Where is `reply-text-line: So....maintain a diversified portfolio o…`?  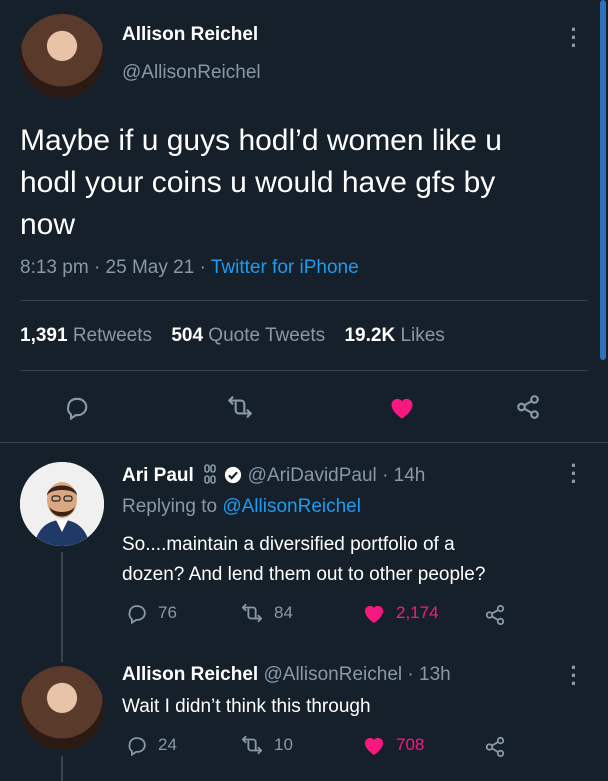 reply-text-line: So....maintain a diversified portfolio o… is located at coordinates (288, 544).